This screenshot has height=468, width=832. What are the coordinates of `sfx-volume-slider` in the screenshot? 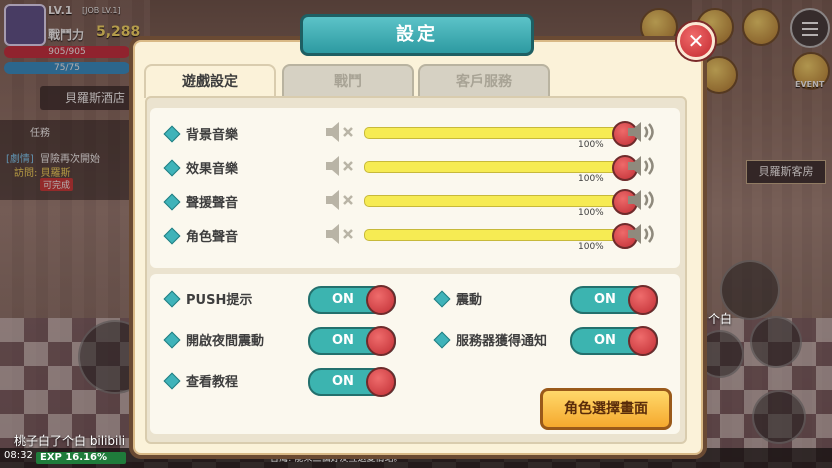 It's located at (495, 167).